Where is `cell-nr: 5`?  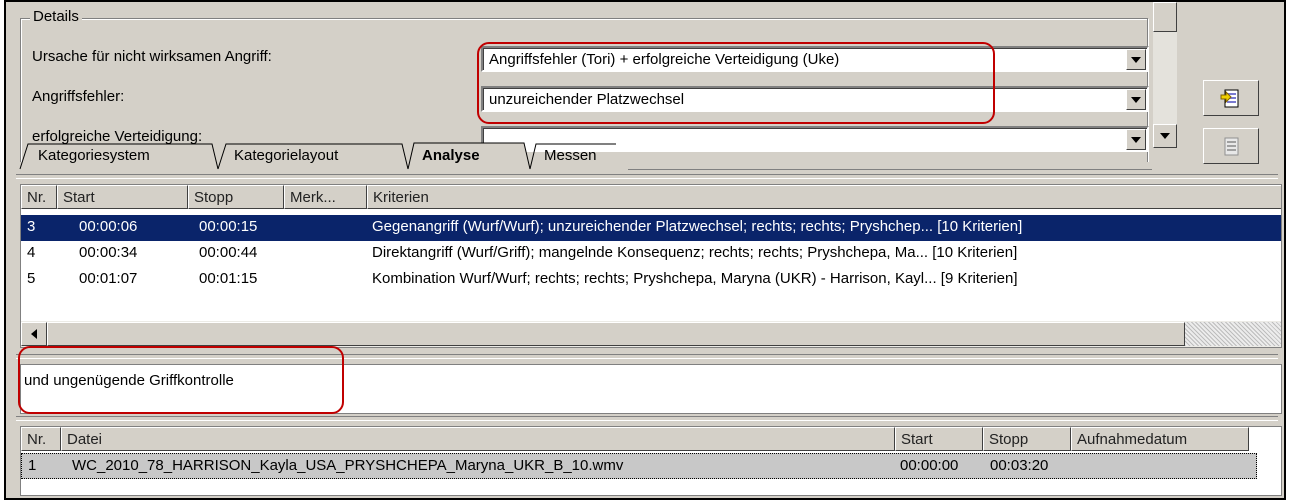 cell-nr: 5 is located at coordinates (31, 278).